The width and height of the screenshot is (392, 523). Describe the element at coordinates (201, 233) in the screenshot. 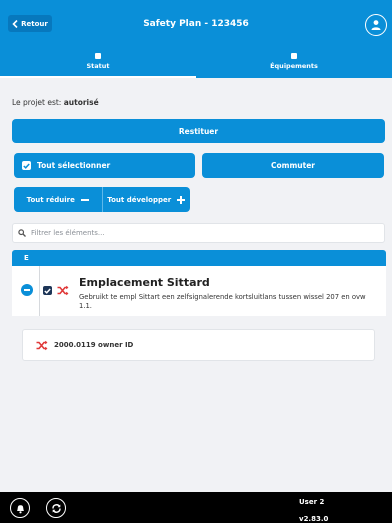

I see `filter-input` at that location.